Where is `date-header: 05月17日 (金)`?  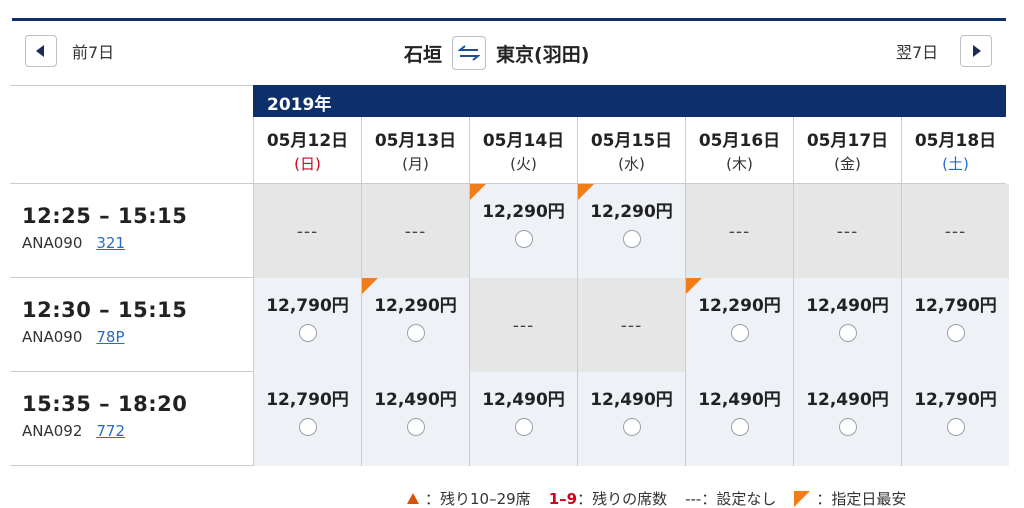
date-header: 05月17日 (金) is located at coordinates (847, 150).